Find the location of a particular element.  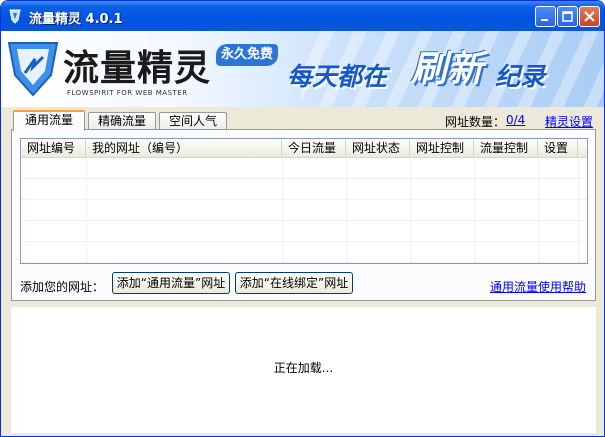

url-count-link: 0/4 is located at coordinates (515, 120).